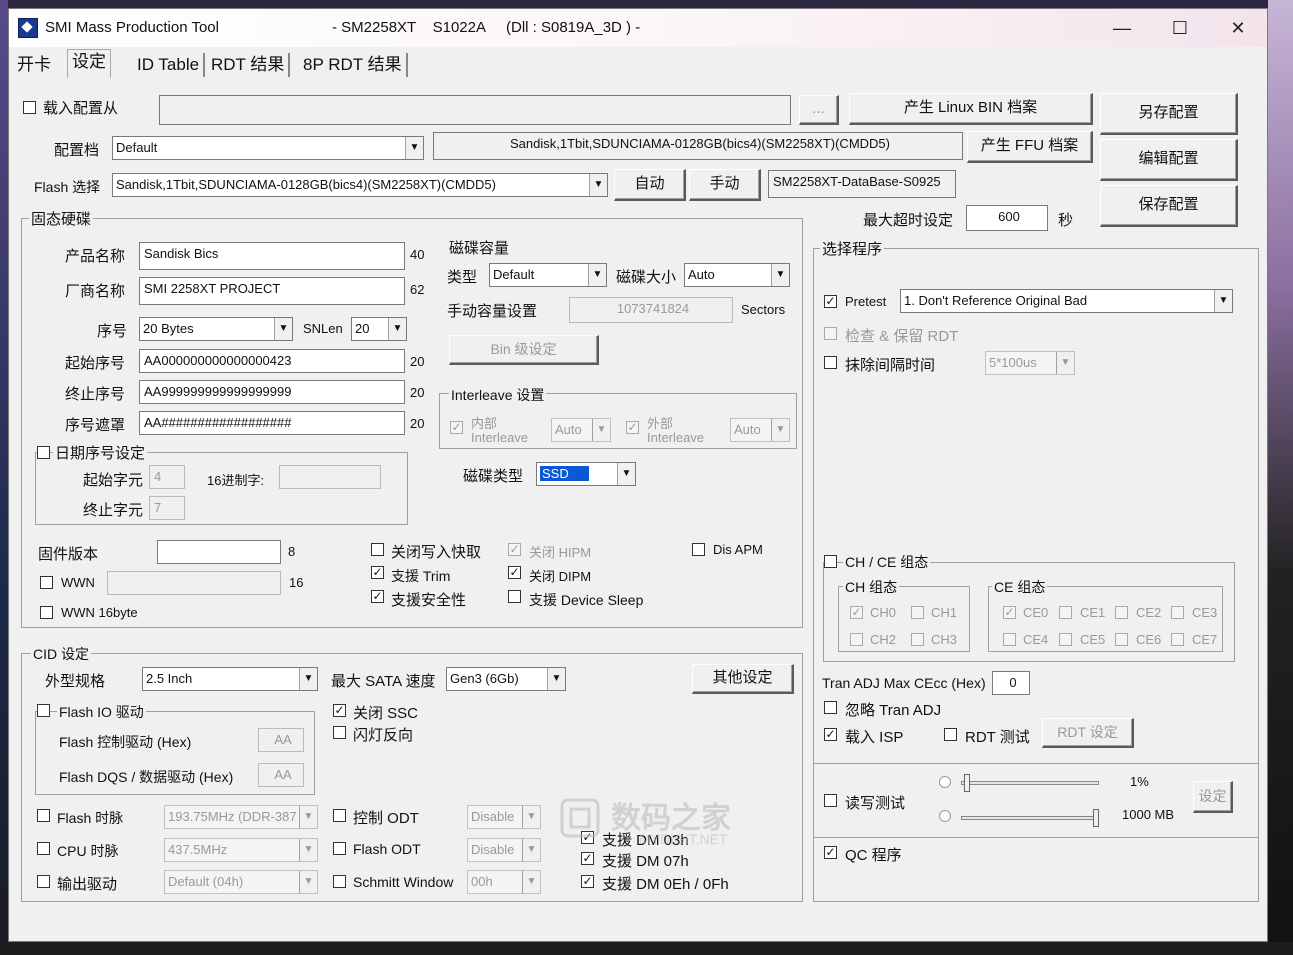 This screenshot has height=955, width=1293. I want to click on size-slider-thumb, so click(1096, 818).